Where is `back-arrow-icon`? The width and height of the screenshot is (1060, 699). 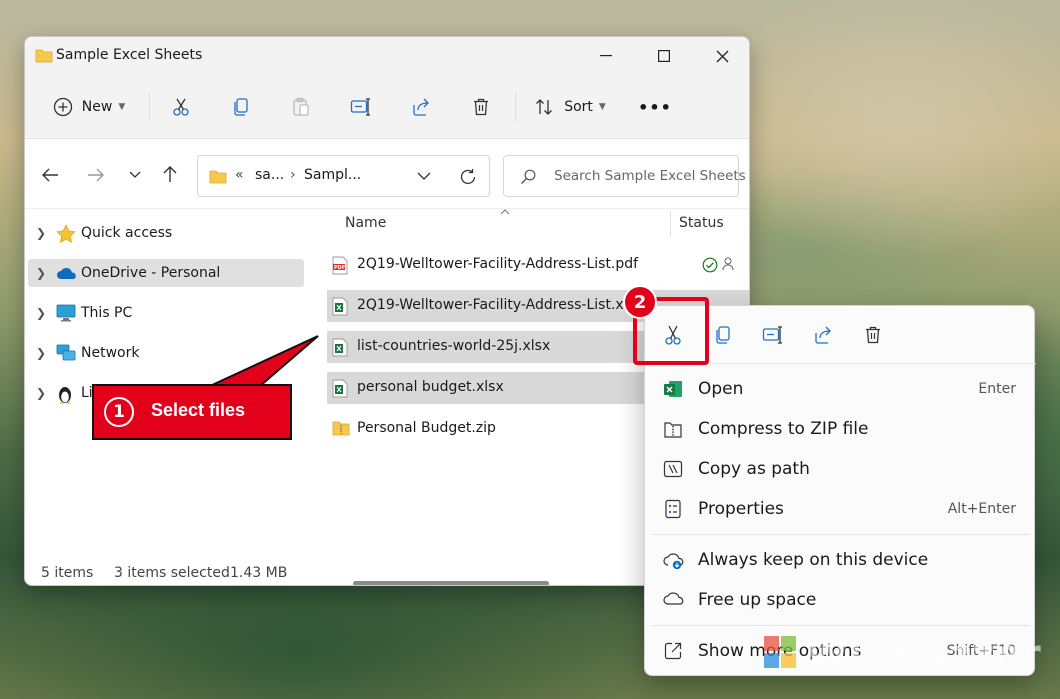 back-arrow-icon is located at coordinates (50, 175).